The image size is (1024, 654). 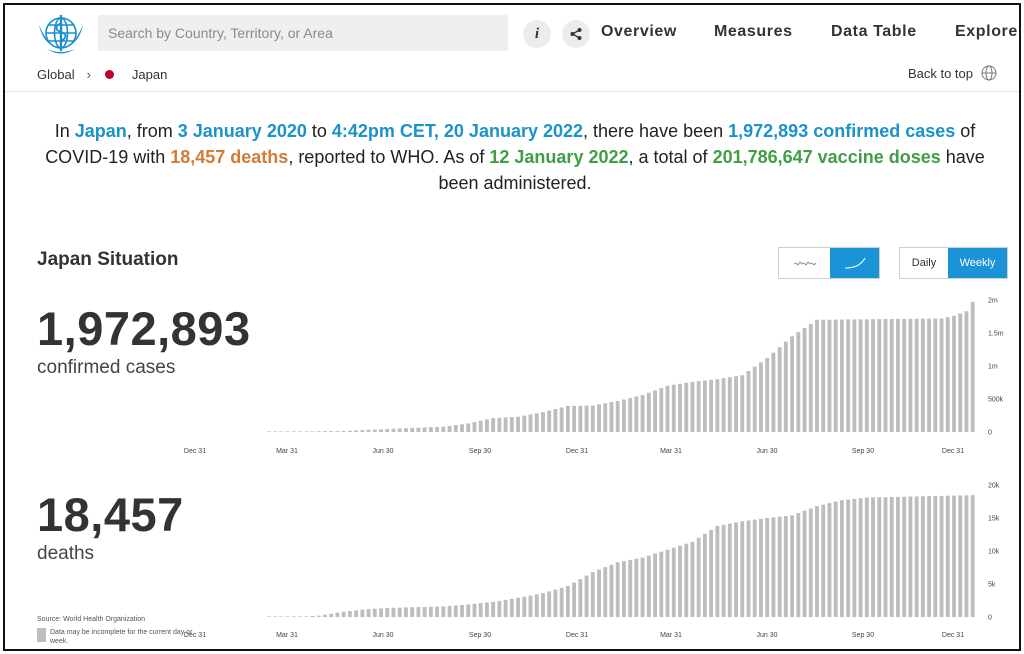 What do you see at coordinates (91, 619) in the screenshot?
I see `source-note: Source: World Health Organization` at bounding box center [91, 619].